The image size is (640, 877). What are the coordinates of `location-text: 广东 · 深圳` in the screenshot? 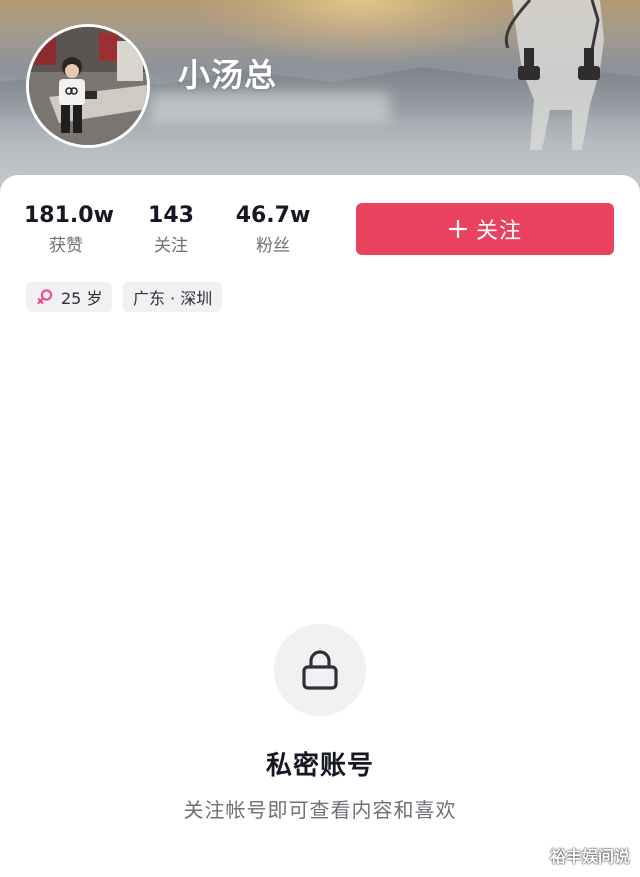 It's located at (173, 298).